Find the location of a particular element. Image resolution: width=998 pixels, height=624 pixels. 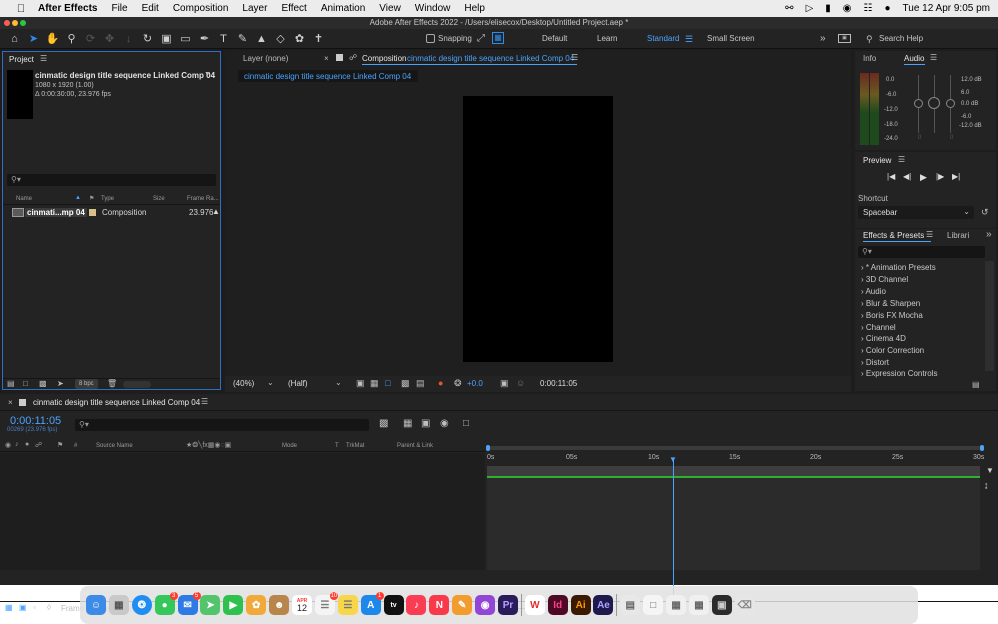

lock-toggle-icon: ☍ is located at coordinates (38, 445).